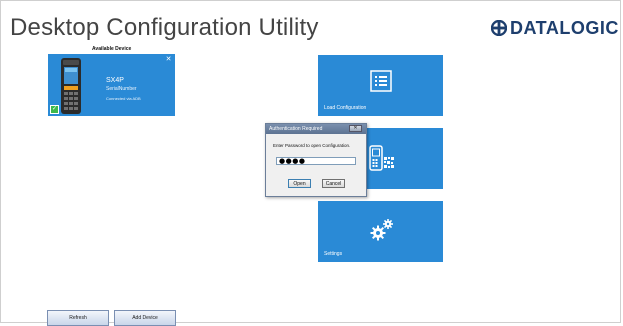  I want to click on dialog-close-button: ✕, so click(355, 128).